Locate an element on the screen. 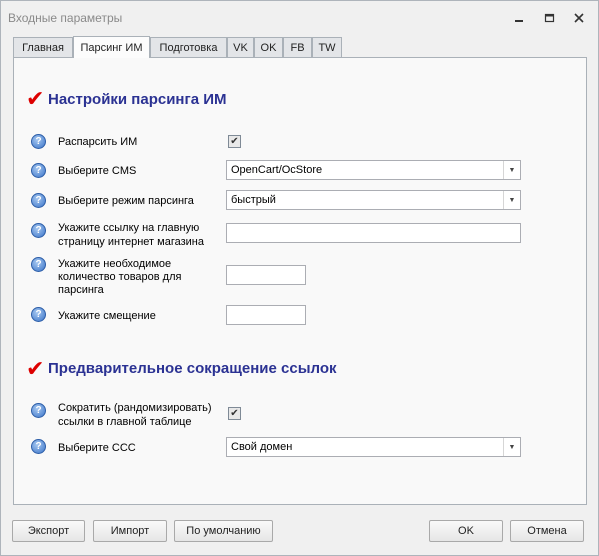  tab-fb: FB is located at coordinates (297, 47).